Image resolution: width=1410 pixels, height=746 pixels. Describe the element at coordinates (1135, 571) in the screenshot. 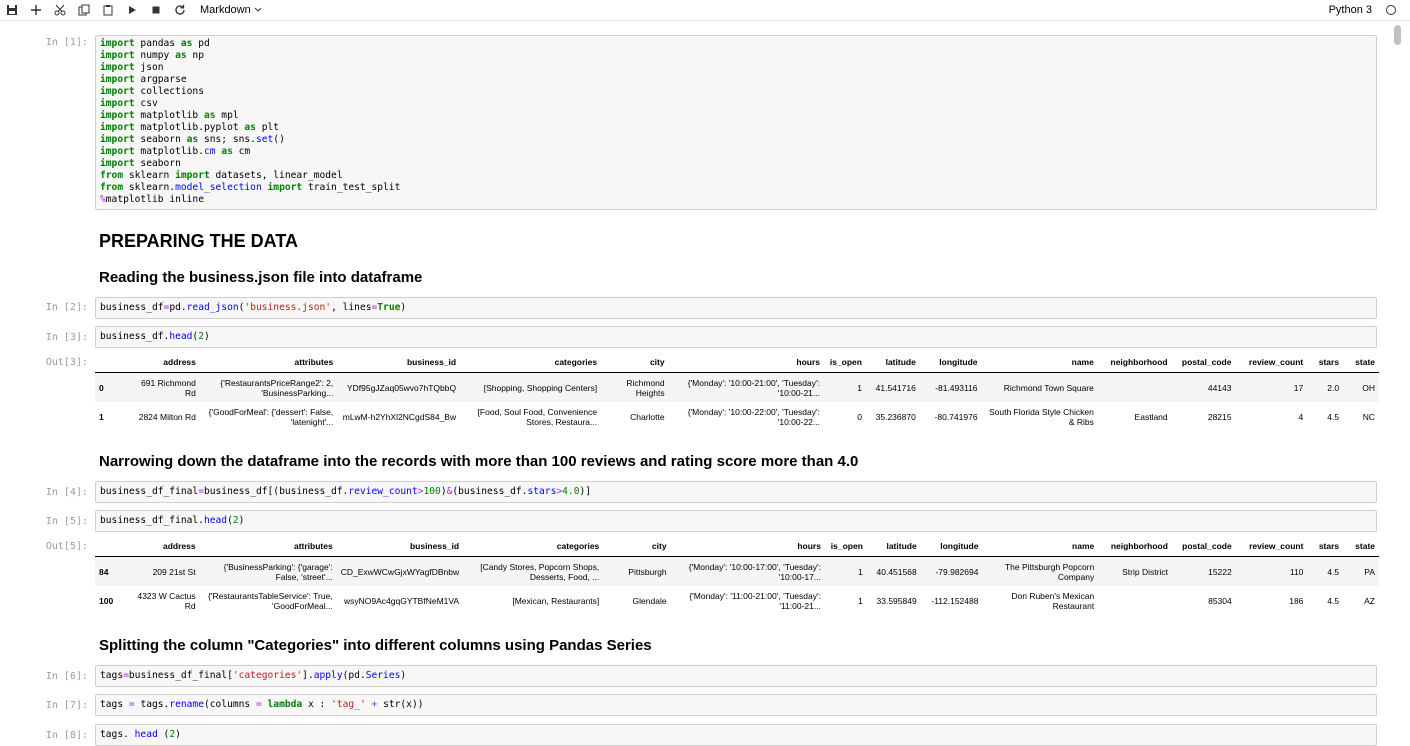

I see `cell-neighborhood: Strip District` at that location.